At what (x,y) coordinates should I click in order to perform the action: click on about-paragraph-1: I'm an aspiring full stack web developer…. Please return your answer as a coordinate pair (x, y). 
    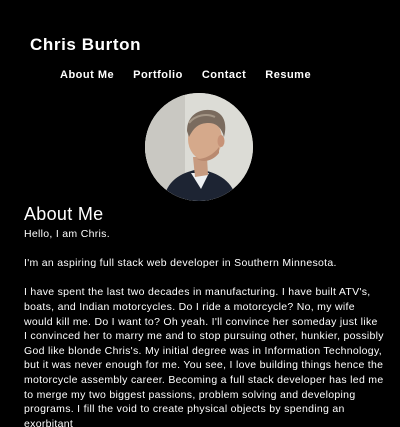
    Looking at the image, I should click on (180, 263).